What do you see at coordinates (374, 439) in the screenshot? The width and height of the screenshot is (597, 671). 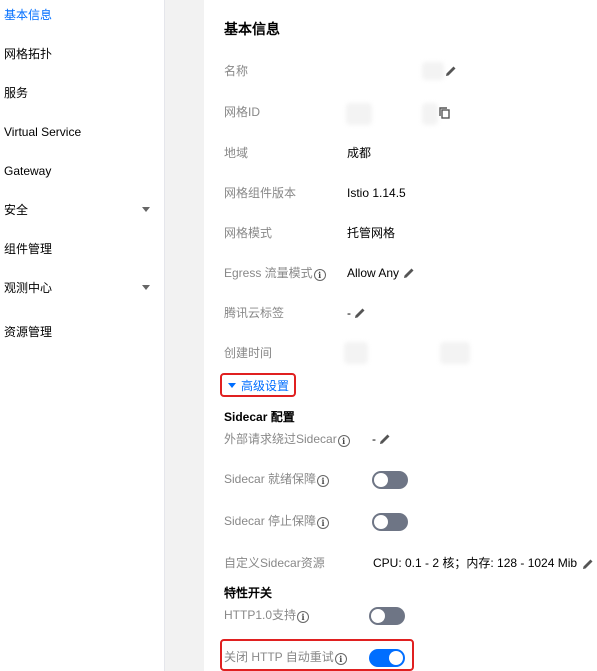 I see `bypass-value: -` at bounding box center [374, 439].